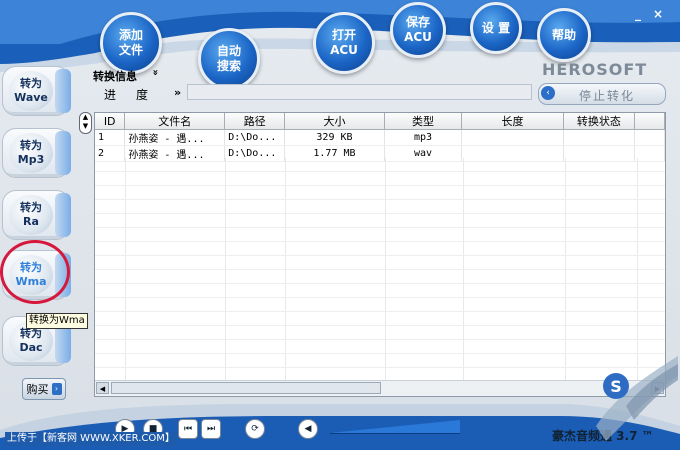  Describe the element at coordinates (229, 59) in the screenshot. I see `auto-search-button: 自动 搜索` at that location.